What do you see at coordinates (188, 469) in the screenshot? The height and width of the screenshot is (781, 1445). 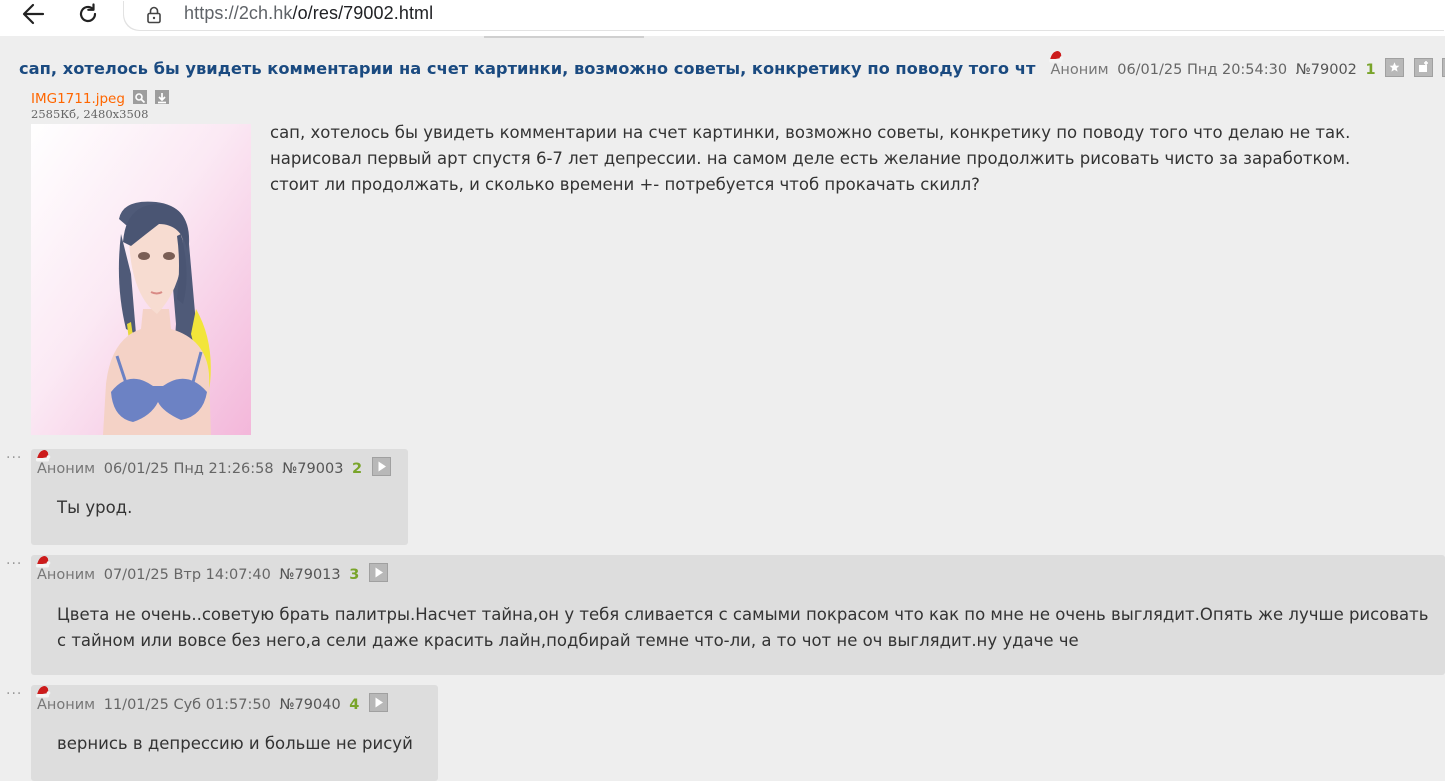 I see `post-datetime: 06/01/25 Пнд 21:26:58` at bounding box center [188, 469].